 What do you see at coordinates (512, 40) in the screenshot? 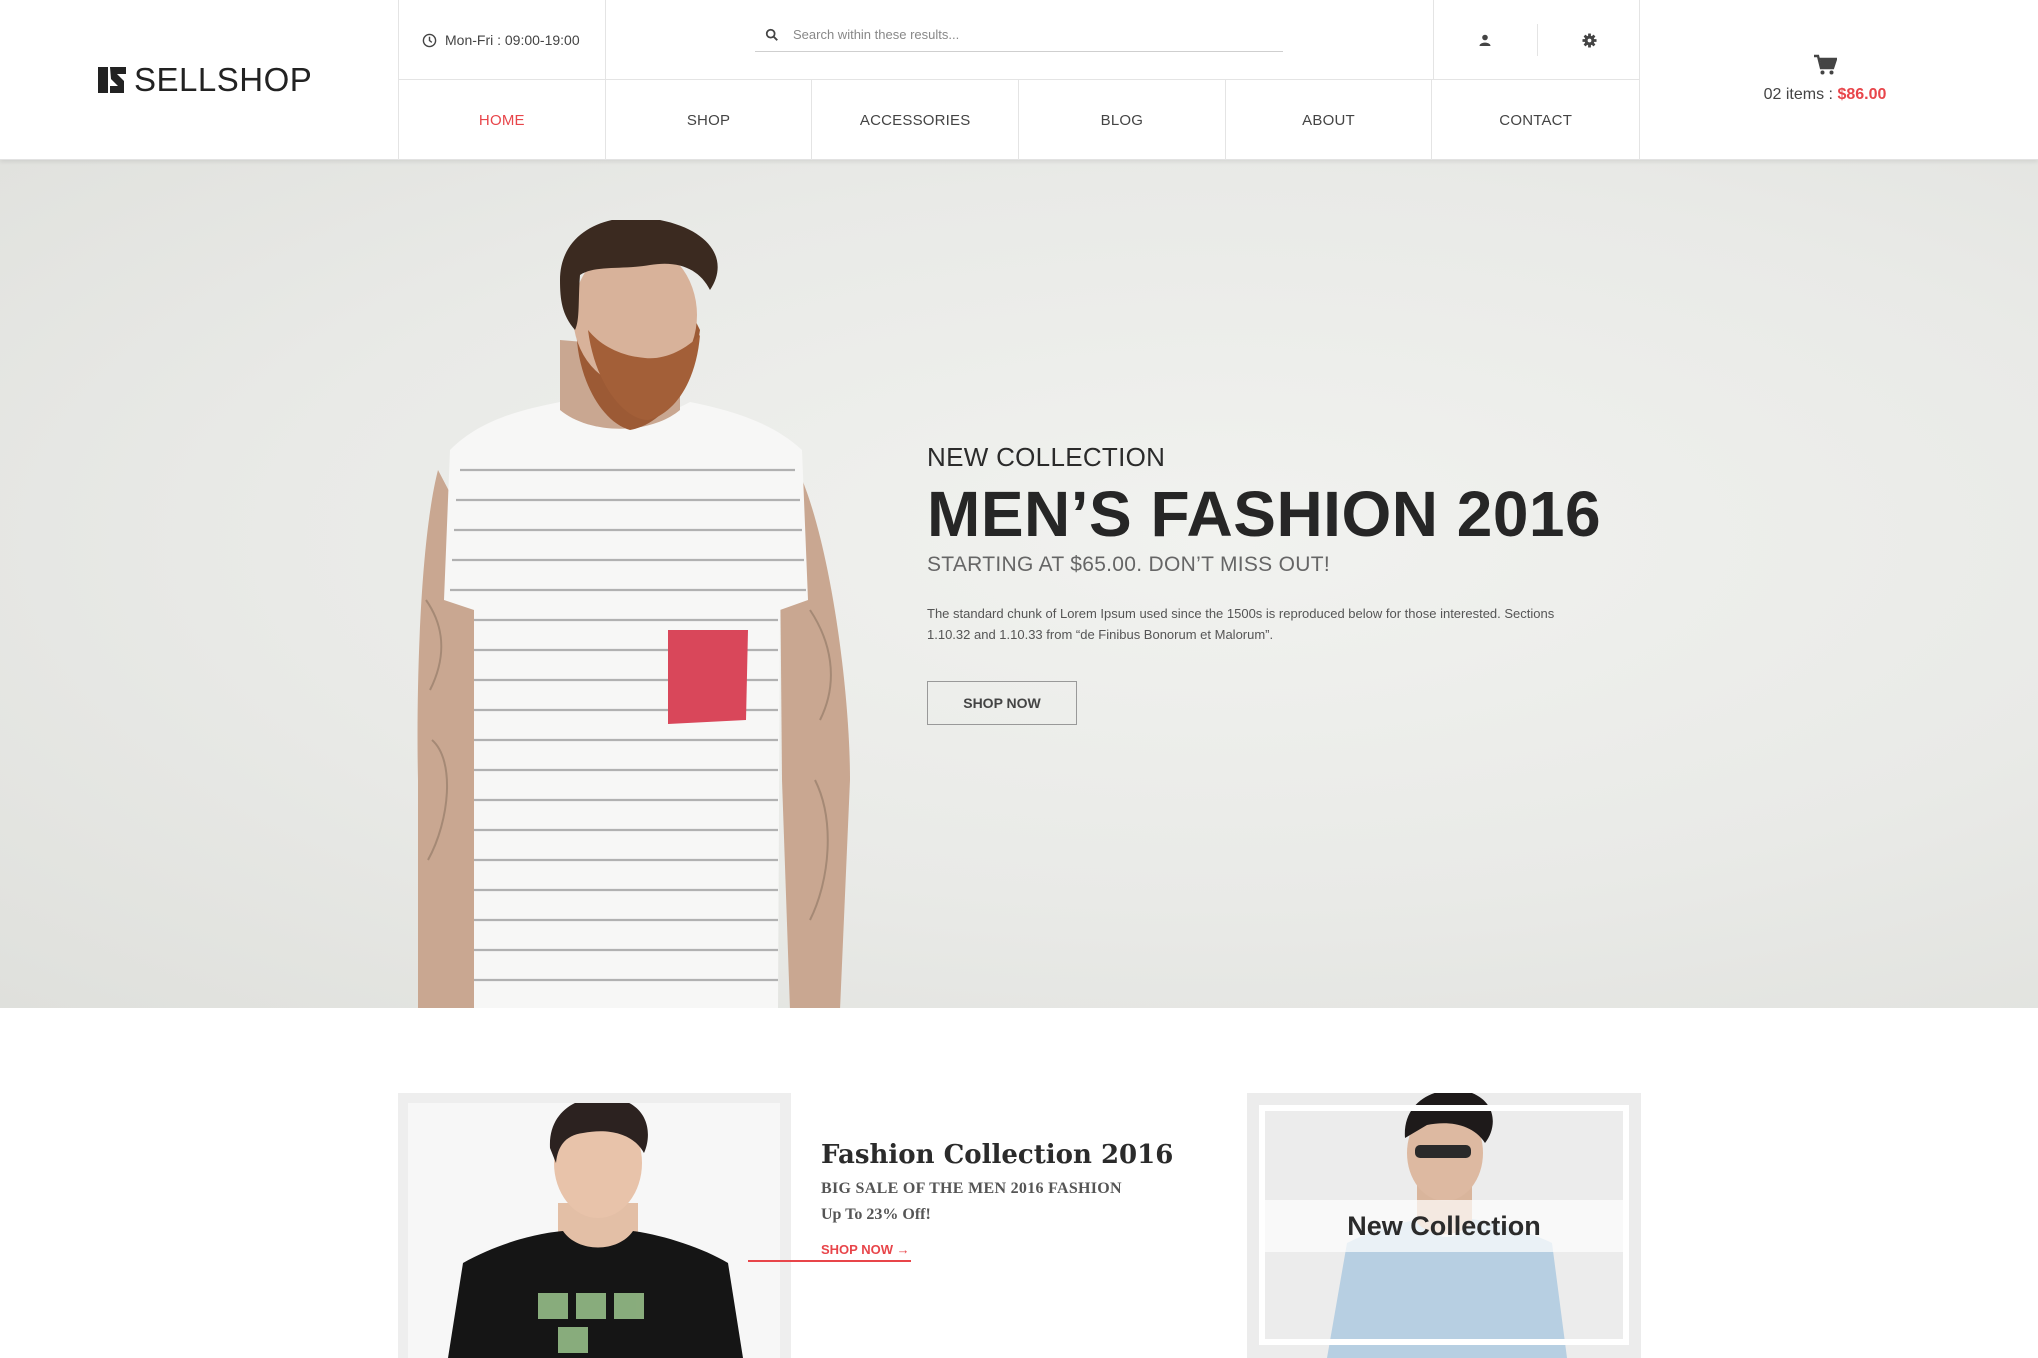
I see `opening-hours-text: Mon-Fri : 09:00-19:00` at bounding box center [512, 40].